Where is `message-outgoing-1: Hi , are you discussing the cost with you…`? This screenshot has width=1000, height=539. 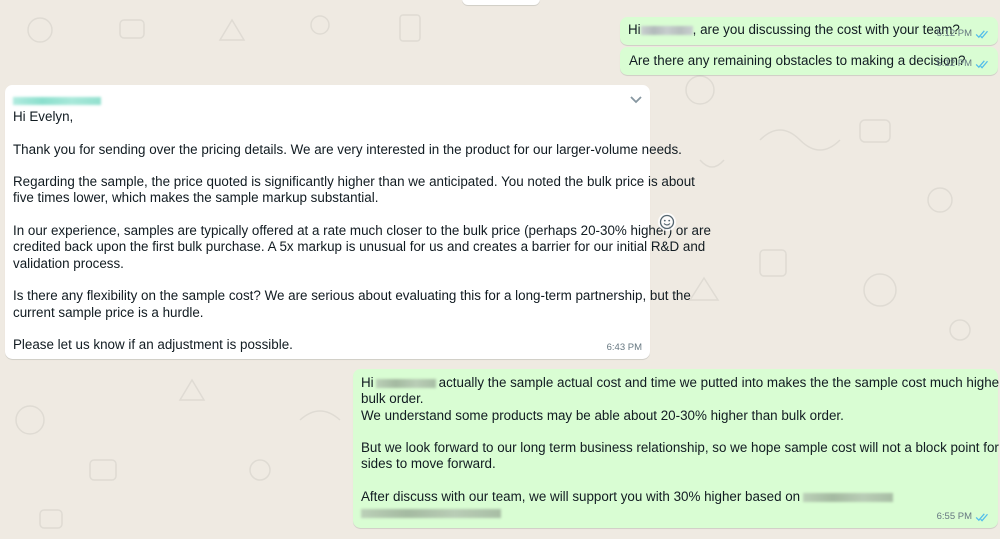
message-outgoing-1: Hi , are you discussing the cost with you… is located at coordinates (809, 31).